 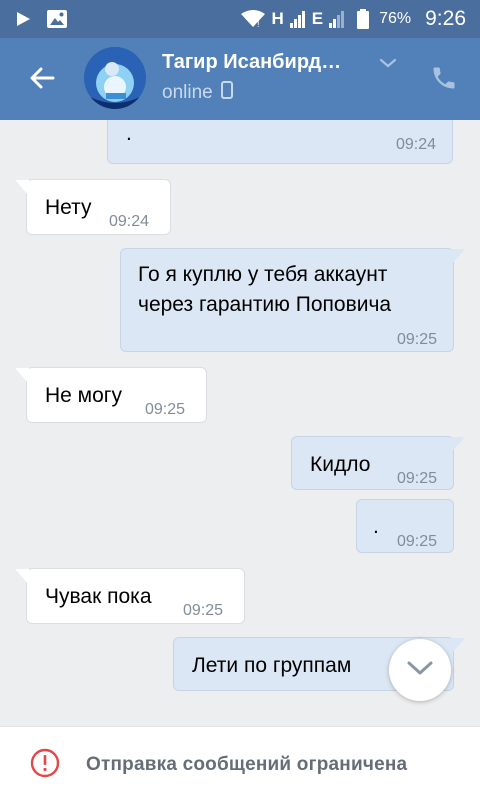 I want to click on network-type-label: H, so click(x=277, y=18).